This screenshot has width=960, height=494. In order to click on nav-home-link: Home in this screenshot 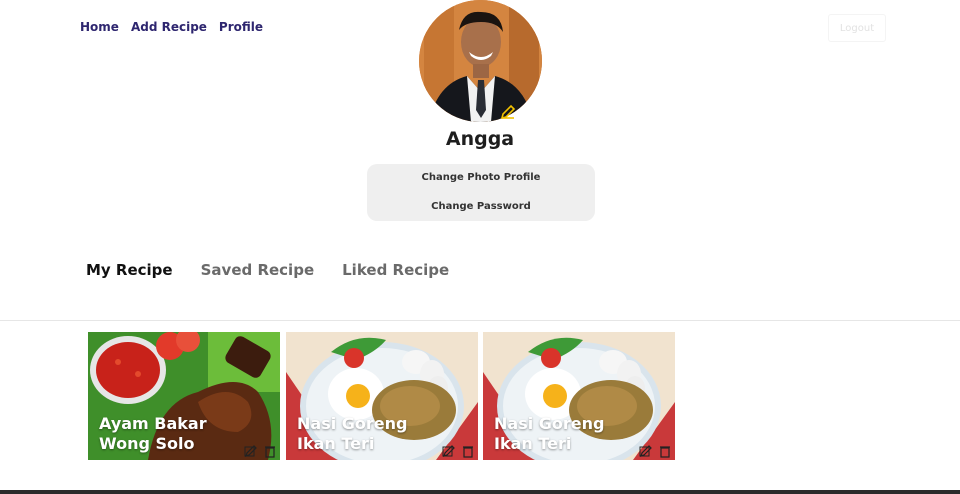, I will do `click(99, 27)`.